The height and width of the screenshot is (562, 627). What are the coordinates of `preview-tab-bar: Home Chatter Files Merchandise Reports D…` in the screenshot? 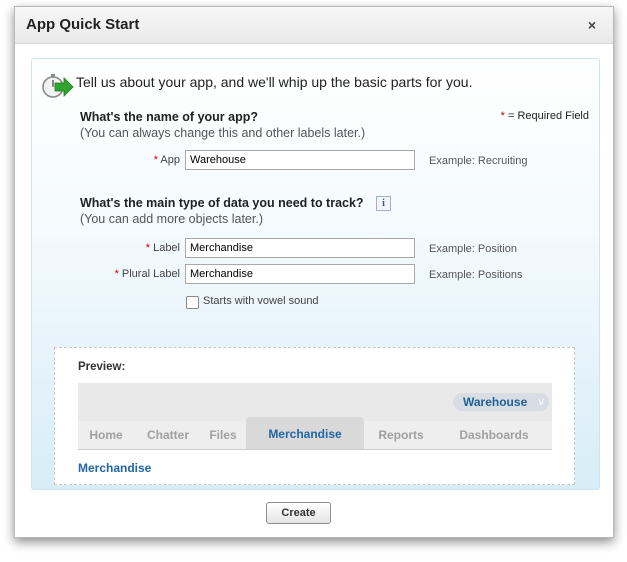 It's located at (315, 433).